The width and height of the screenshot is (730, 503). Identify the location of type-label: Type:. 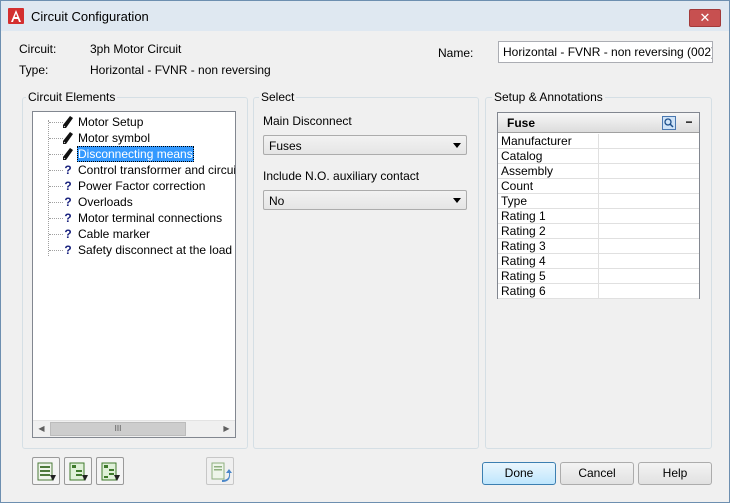
(34, 70).